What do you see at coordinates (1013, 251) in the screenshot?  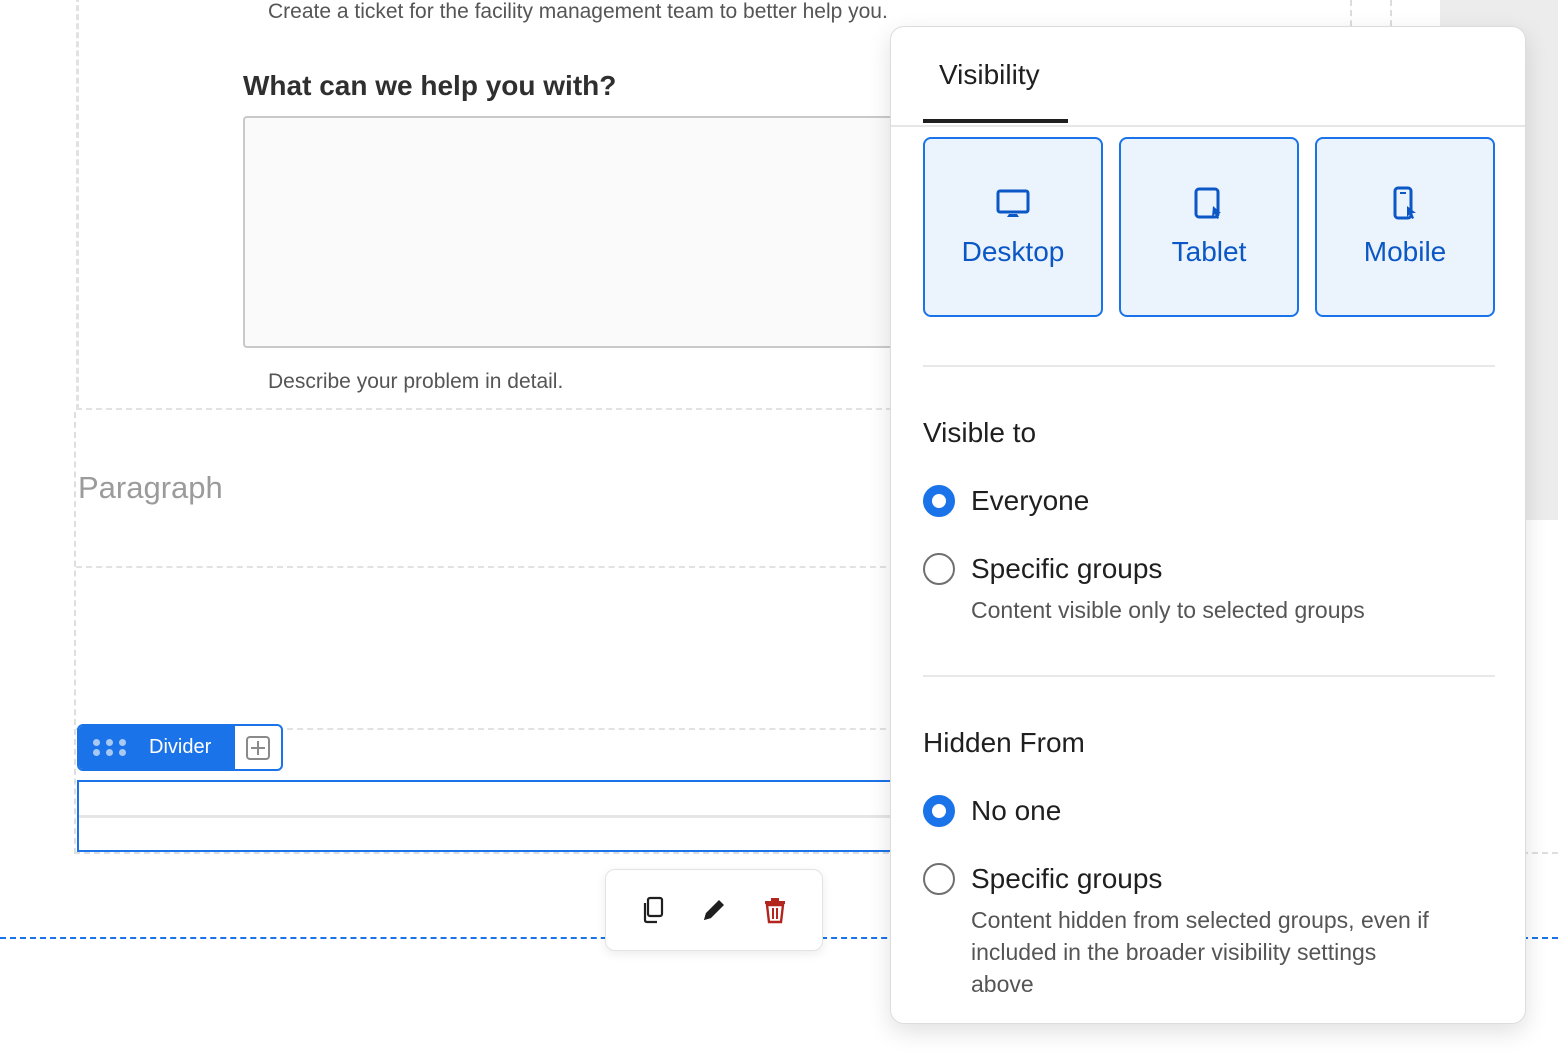 I see `device-desktop-label: Desktop` at bounding box center [1013, 251].